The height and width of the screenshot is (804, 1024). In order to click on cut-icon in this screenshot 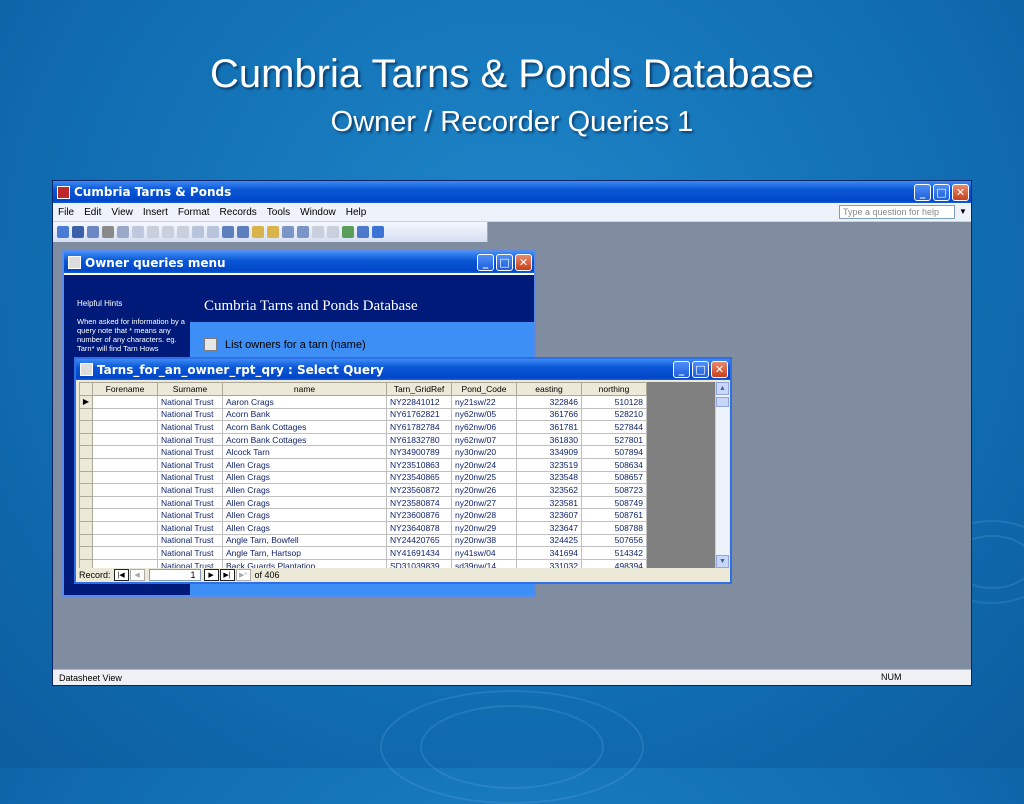, I will do `click(153, 232)`.